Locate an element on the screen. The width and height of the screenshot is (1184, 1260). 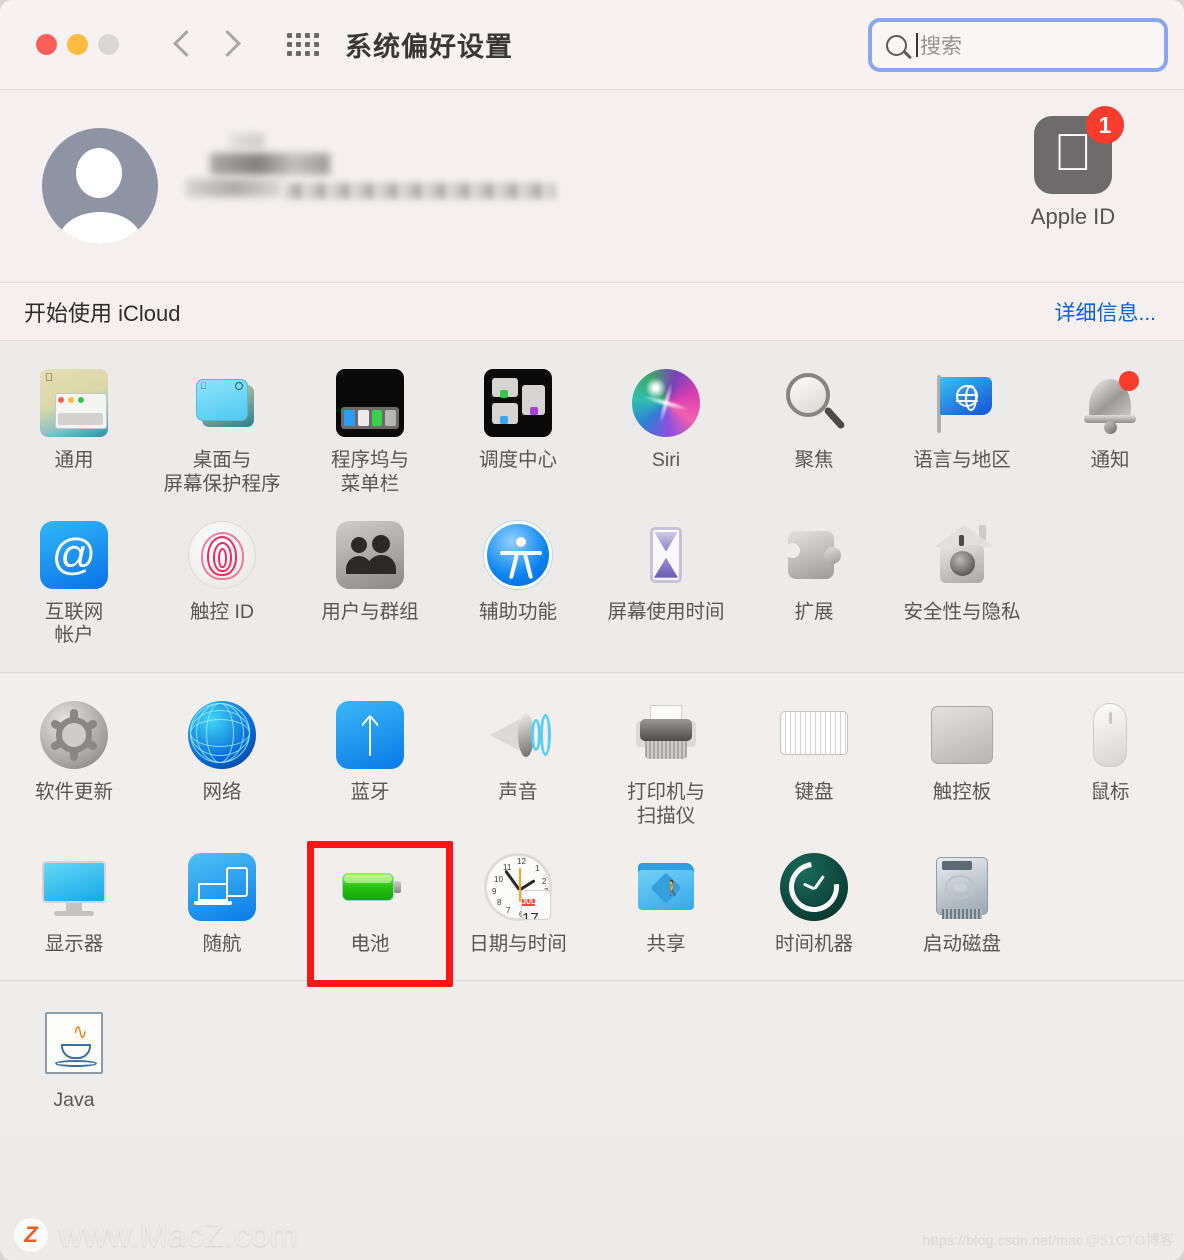
software-update-icon is located at coordinates (74, 735).